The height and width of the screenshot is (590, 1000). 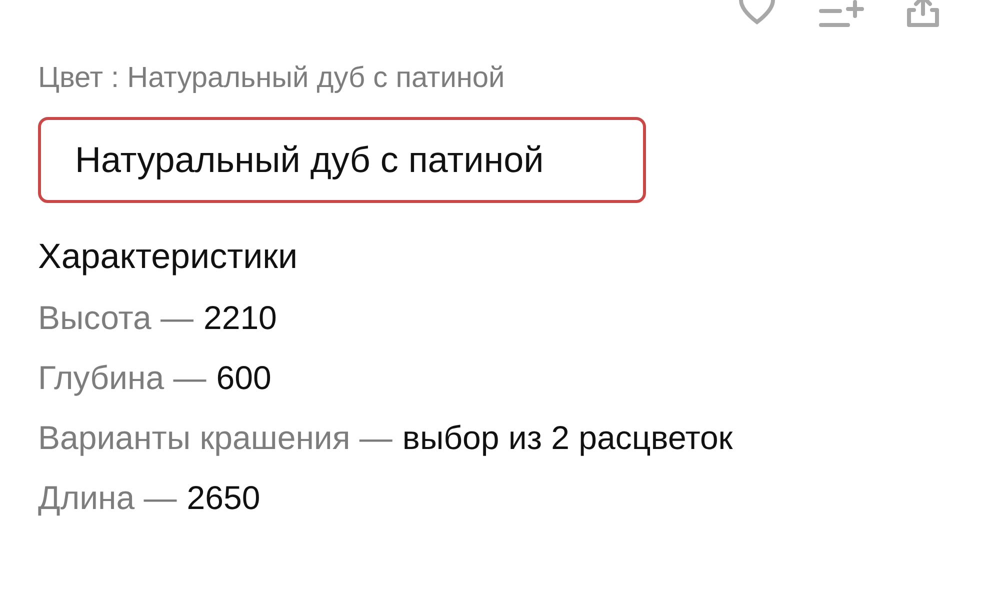 I want to click on color-label: Цвет : Натуральный дуб с патиной, so click(x=272, y=78).